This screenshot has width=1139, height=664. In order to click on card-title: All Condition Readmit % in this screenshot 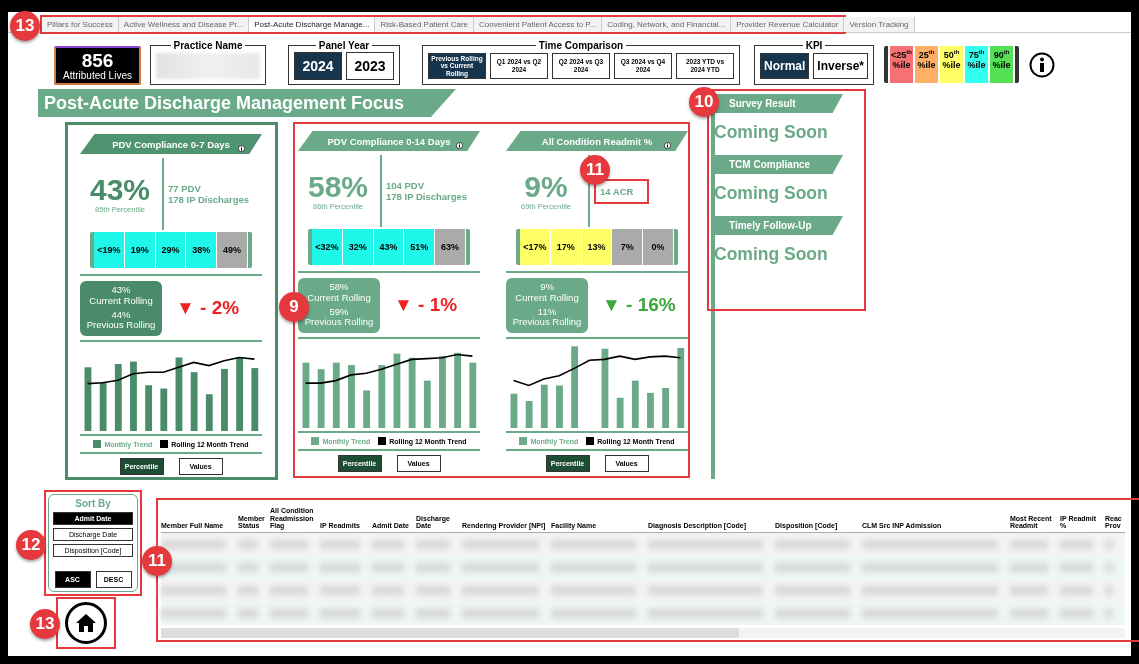, I will do `click(597, 141)`.